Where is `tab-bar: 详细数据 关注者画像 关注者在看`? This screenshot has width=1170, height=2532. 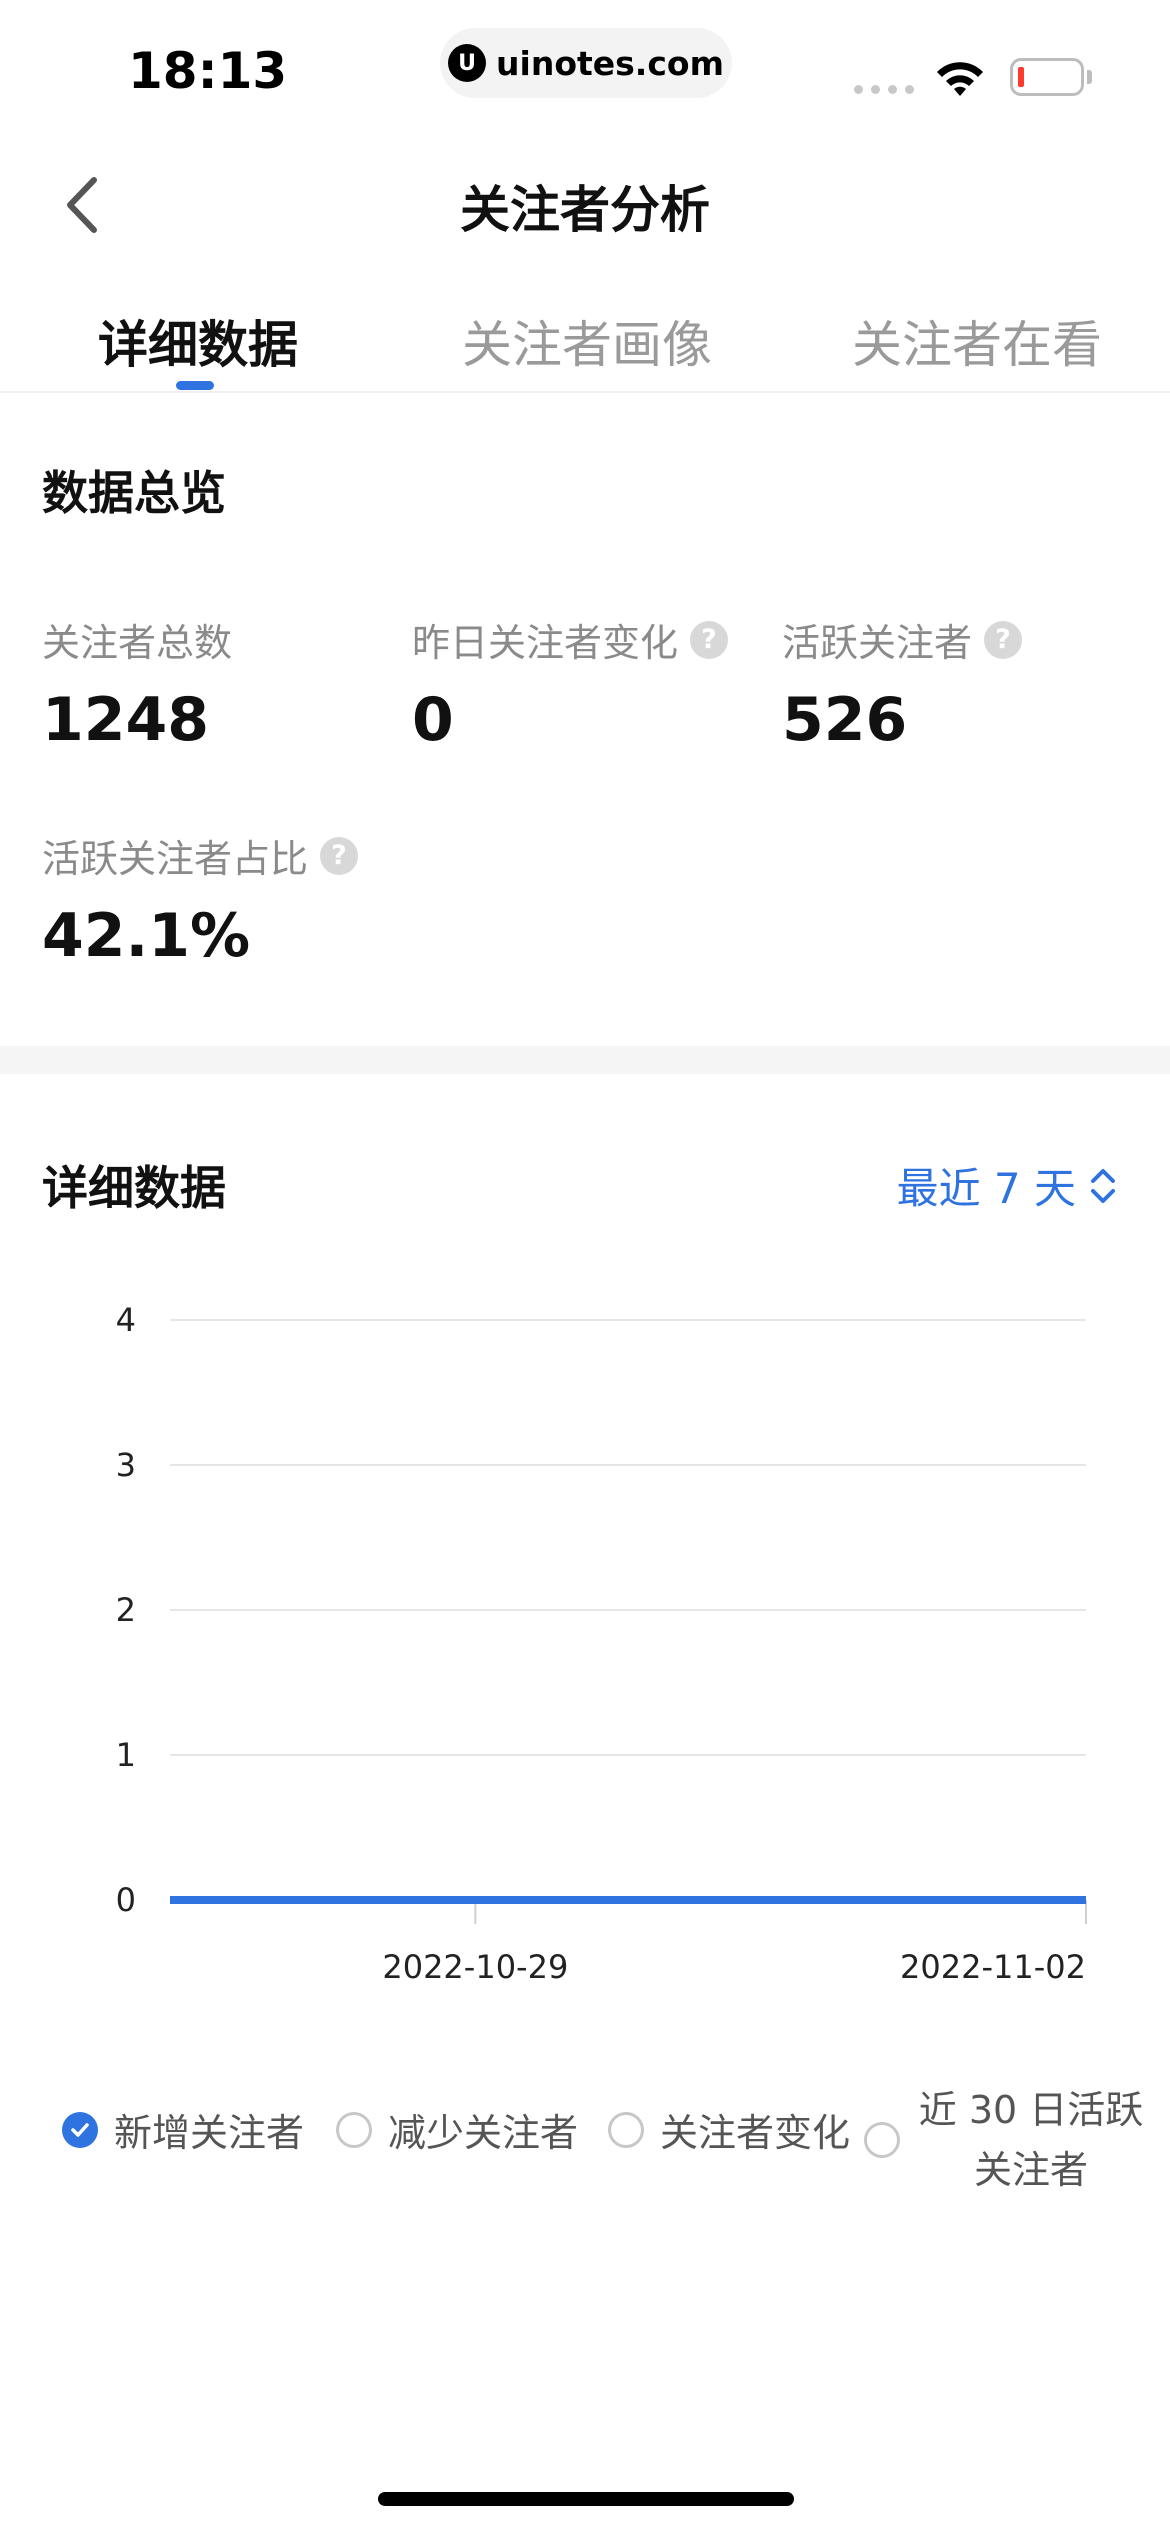
tab-bar: 详细数据 关注者画像 关注者在看 is located at coordinates (585, 344).